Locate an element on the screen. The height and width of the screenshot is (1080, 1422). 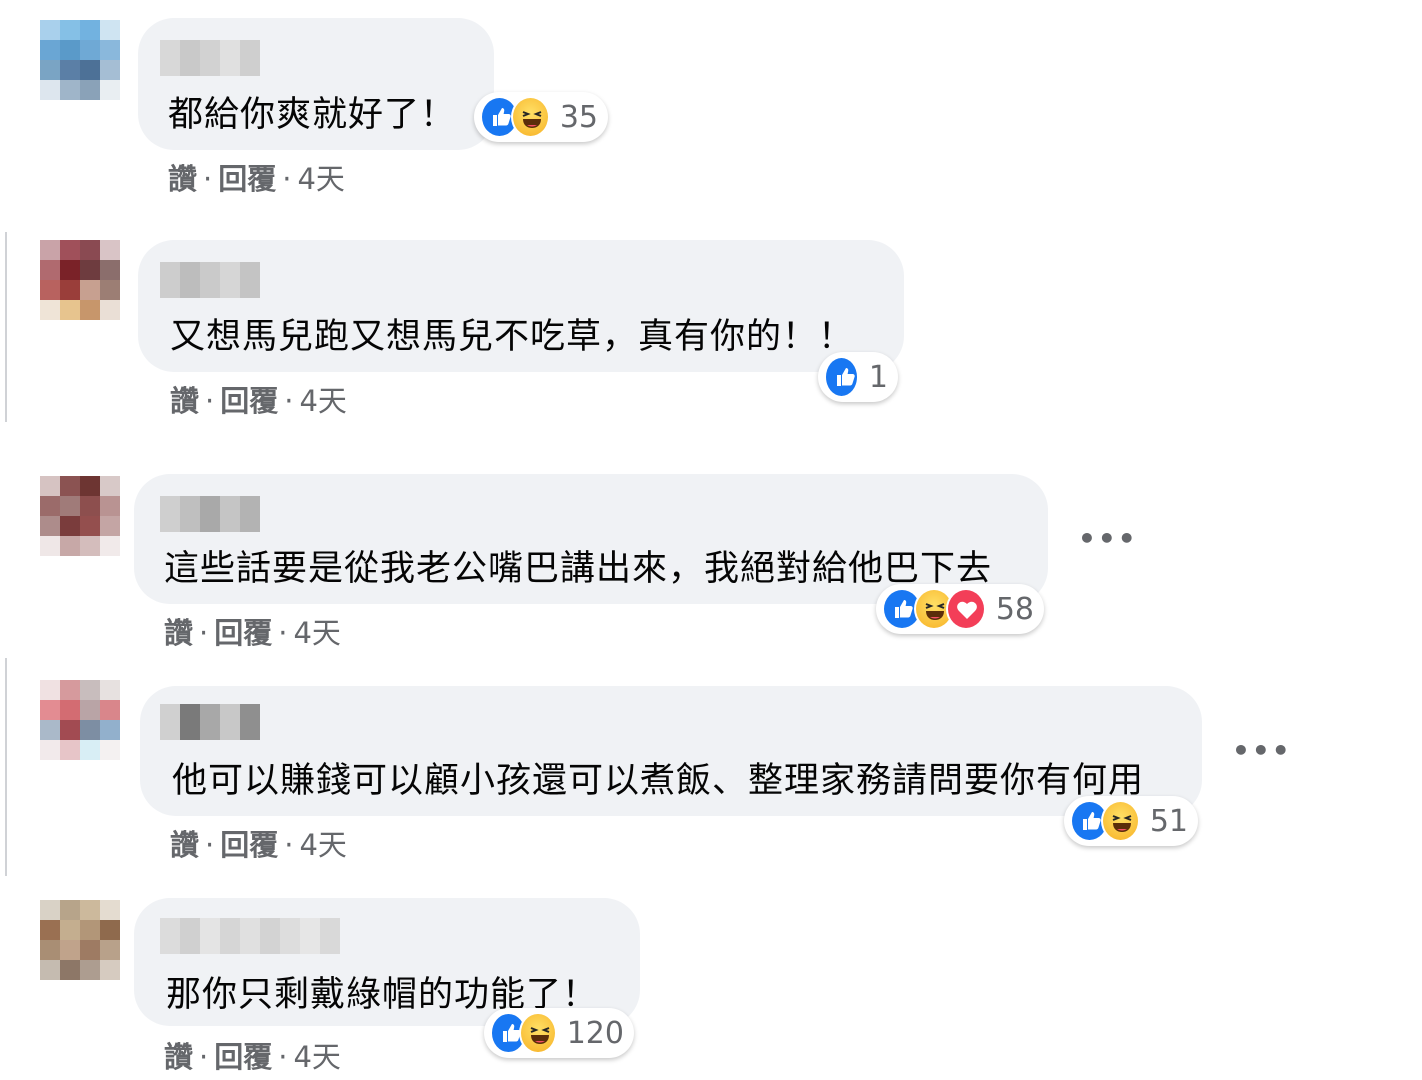
reaction-summary: 58 is located at coordinates (960, 609).